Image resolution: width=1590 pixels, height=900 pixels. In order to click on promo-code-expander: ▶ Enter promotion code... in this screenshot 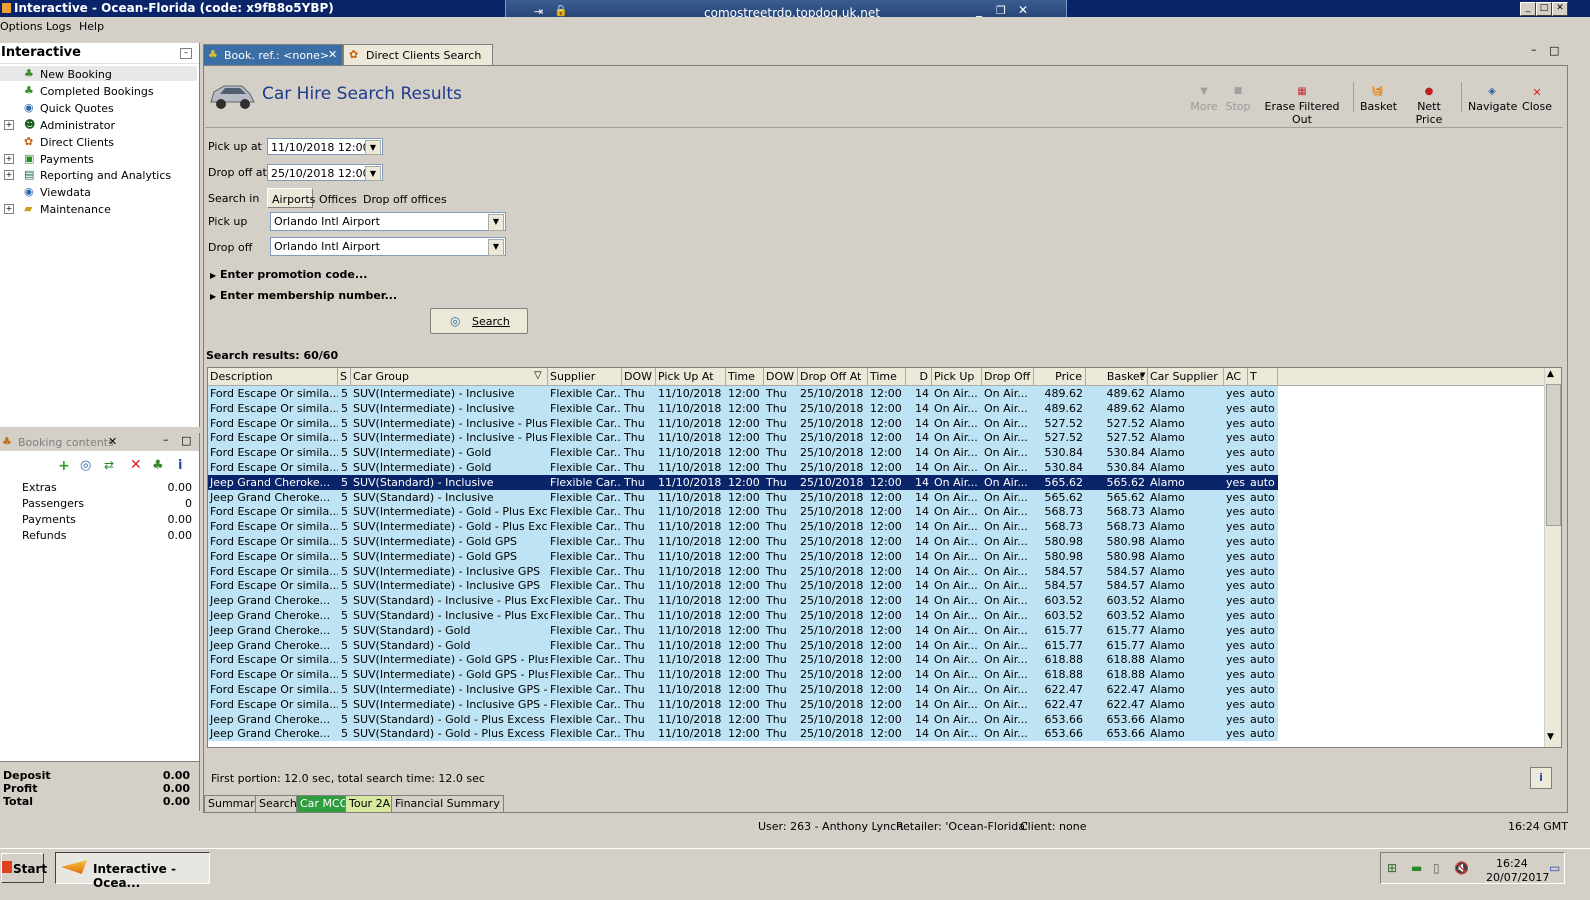, I will do `click(288, 274)`.